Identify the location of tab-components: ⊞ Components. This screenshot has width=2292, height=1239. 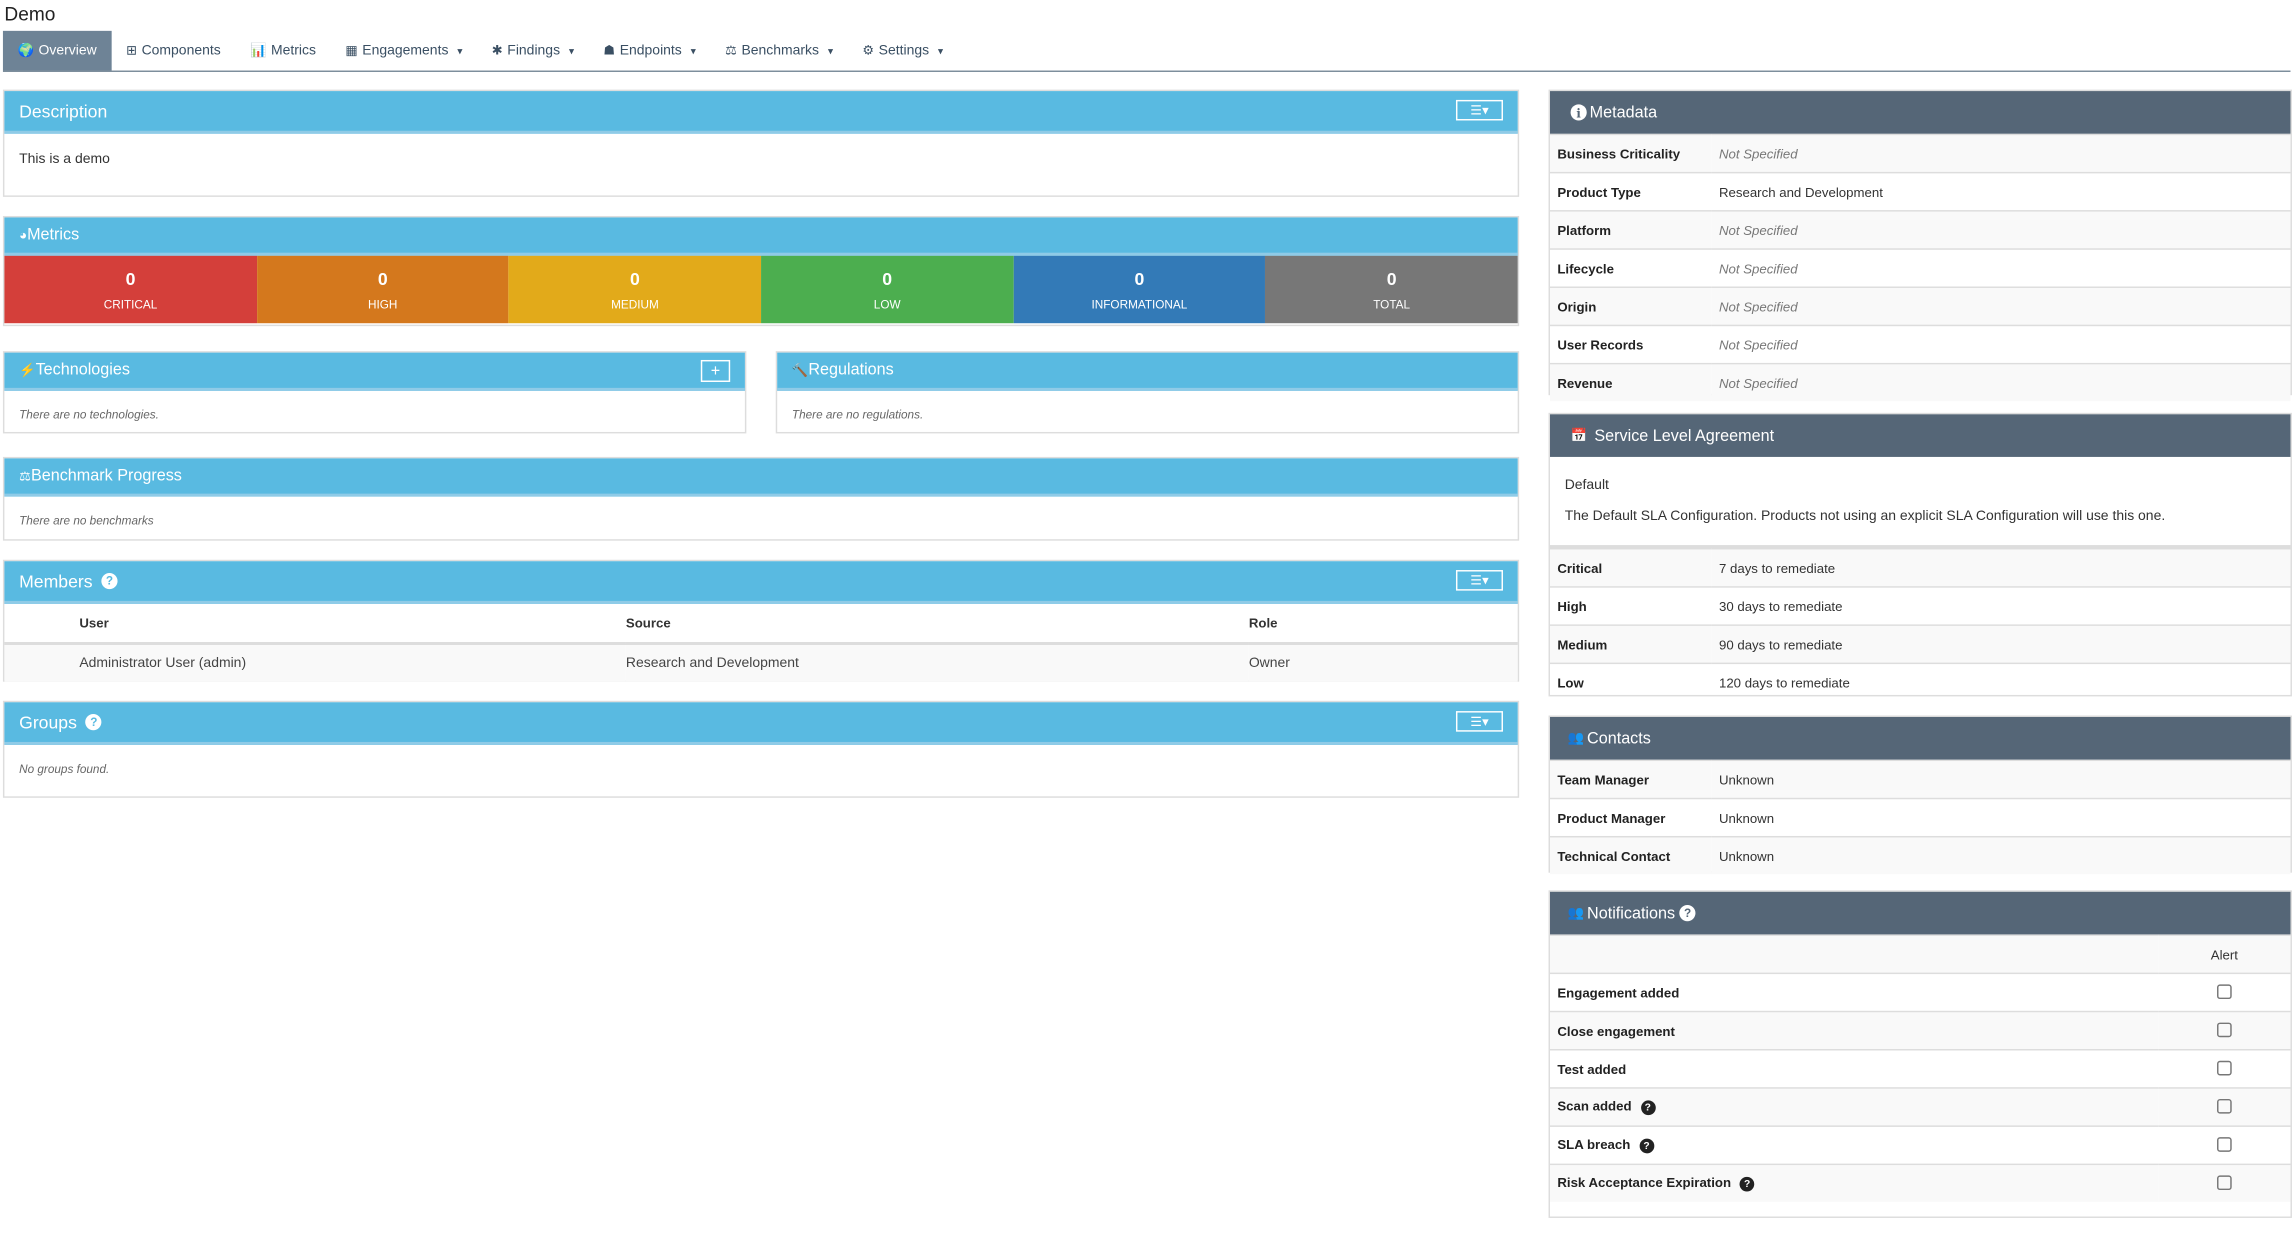
(173, 51).